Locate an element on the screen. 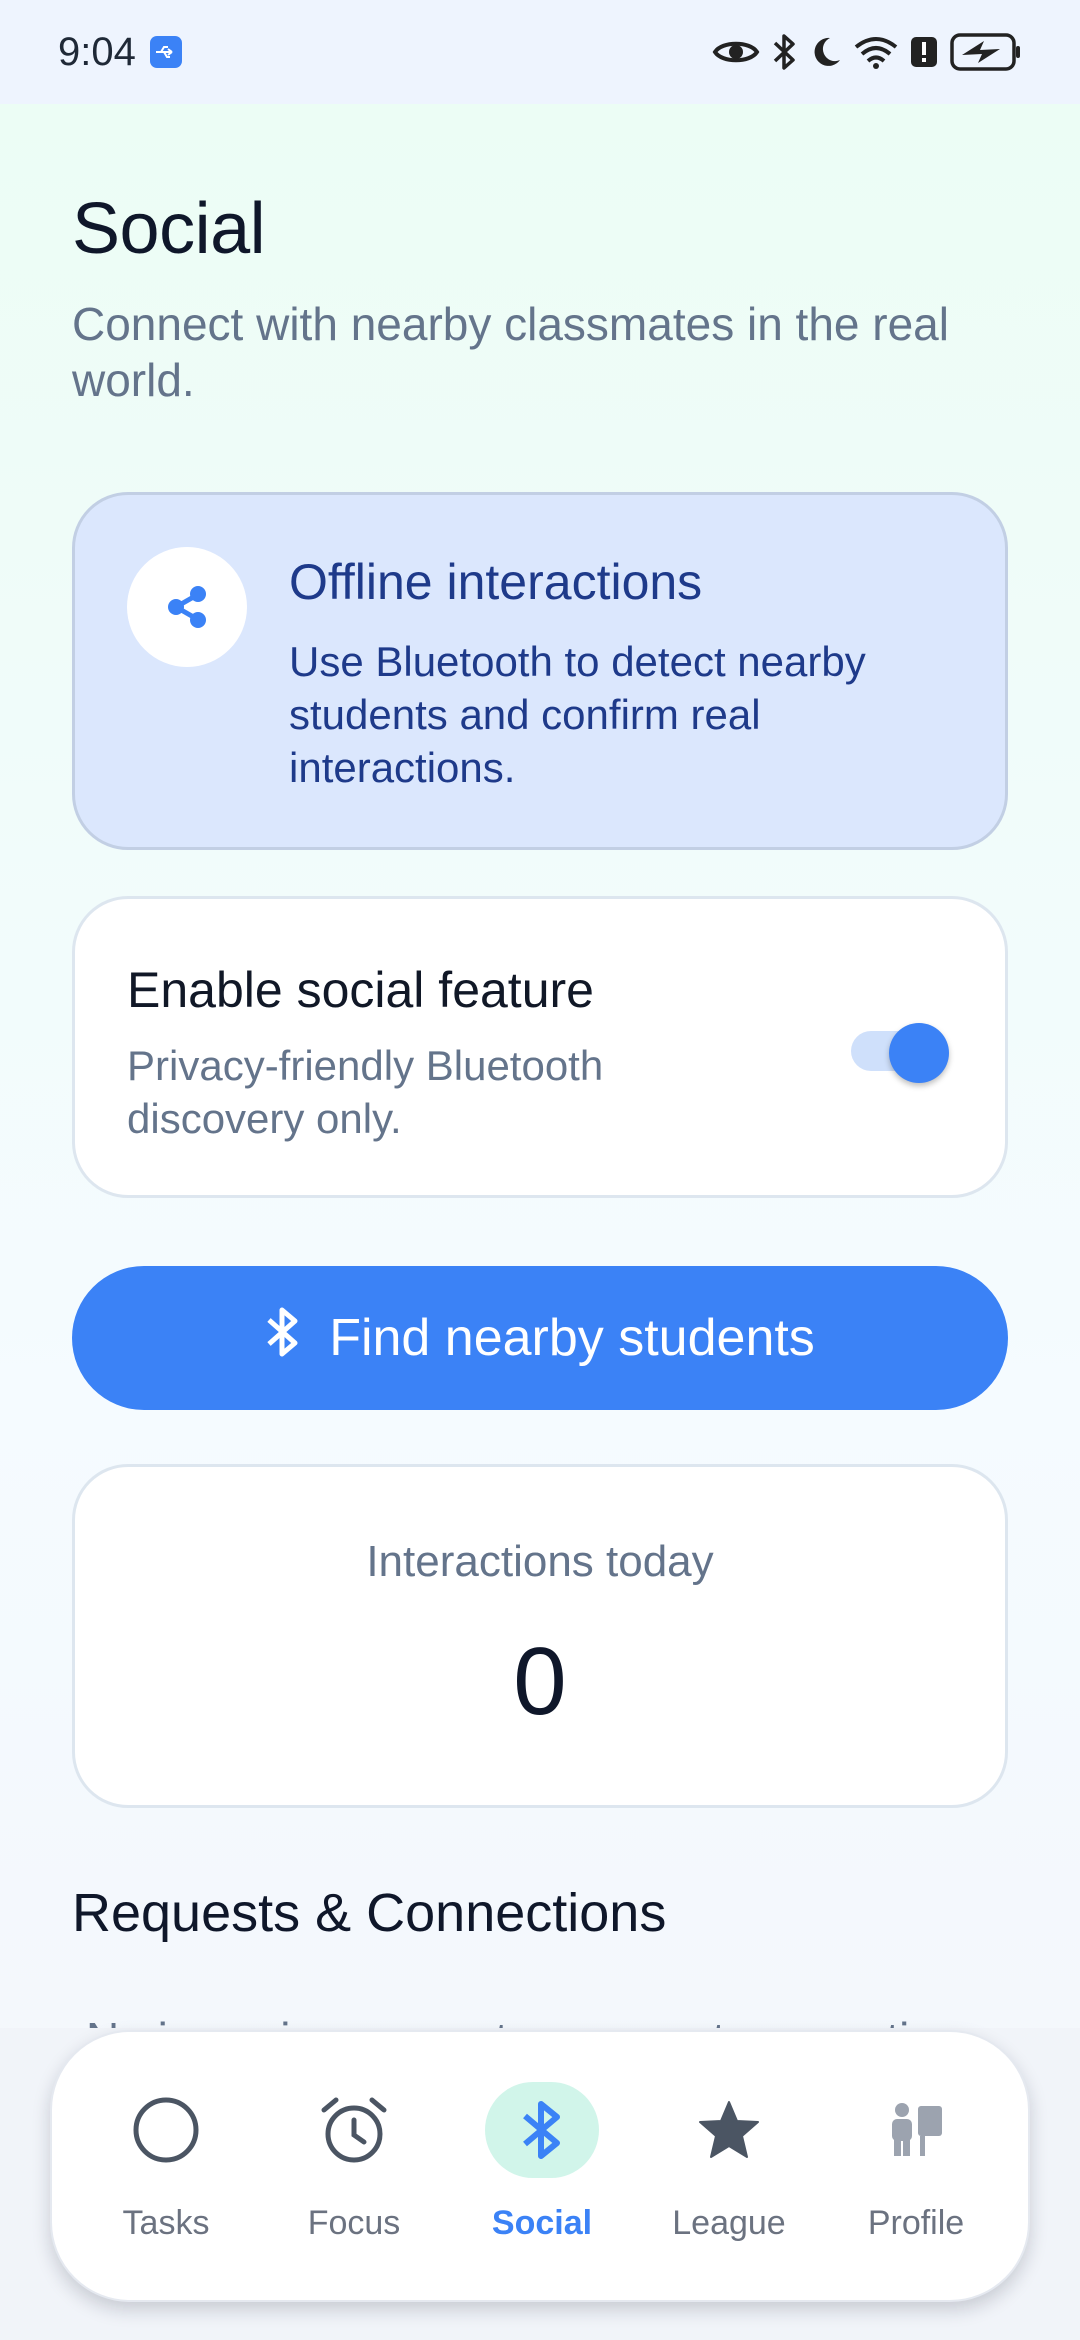 The width and height of the screenshot is (1080, 2340). info-card-title: Offline interactions is located at coordinates (496, 582).